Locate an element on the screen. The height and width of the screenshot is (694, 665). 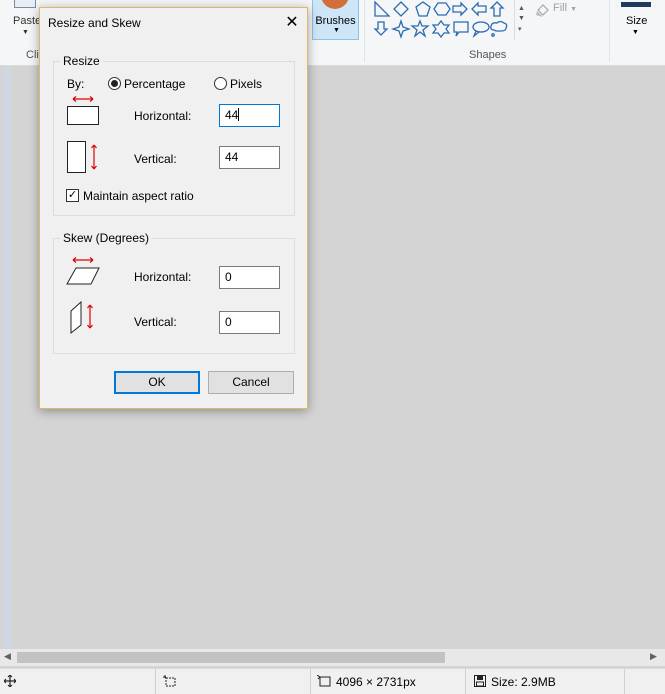
resize-group-label: Resize is located at coordinates (81, 61).